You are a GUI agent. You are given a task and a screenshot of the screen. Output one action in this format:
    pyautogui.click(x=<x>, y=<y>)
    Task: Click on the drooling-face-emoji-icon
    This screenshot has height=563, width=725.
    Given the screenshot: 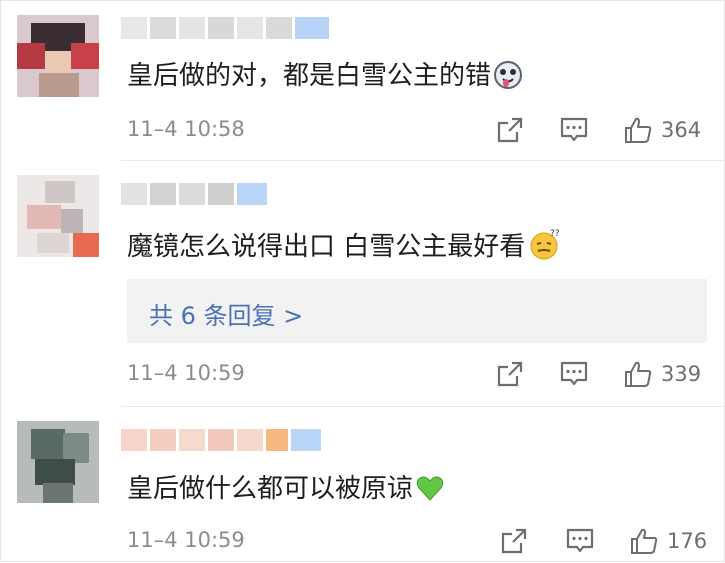 What is the action you would take?
    pyautogui.click(x=508, y=75)
    